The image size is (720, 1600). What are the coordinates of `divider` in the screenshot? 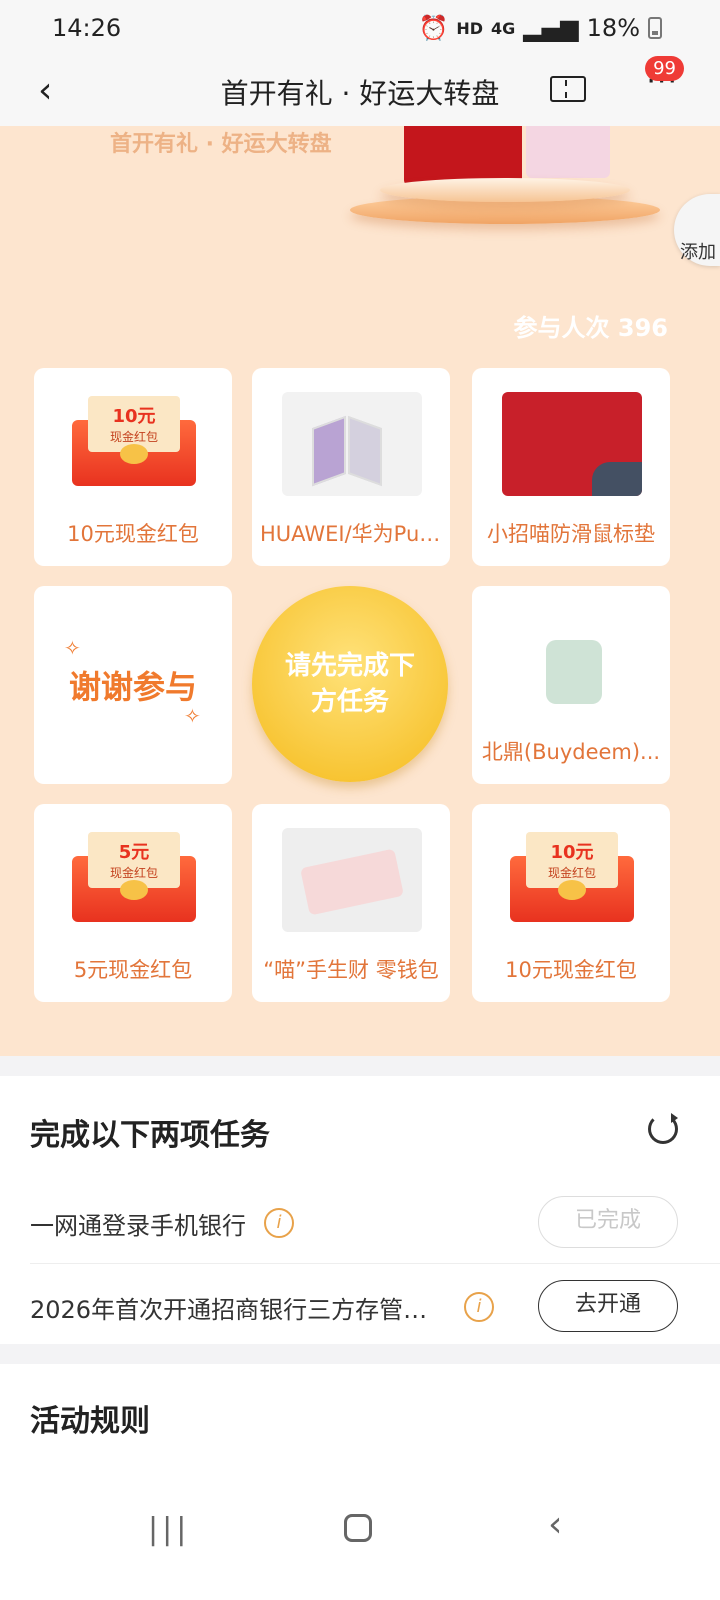 It's located at (375, 1263).